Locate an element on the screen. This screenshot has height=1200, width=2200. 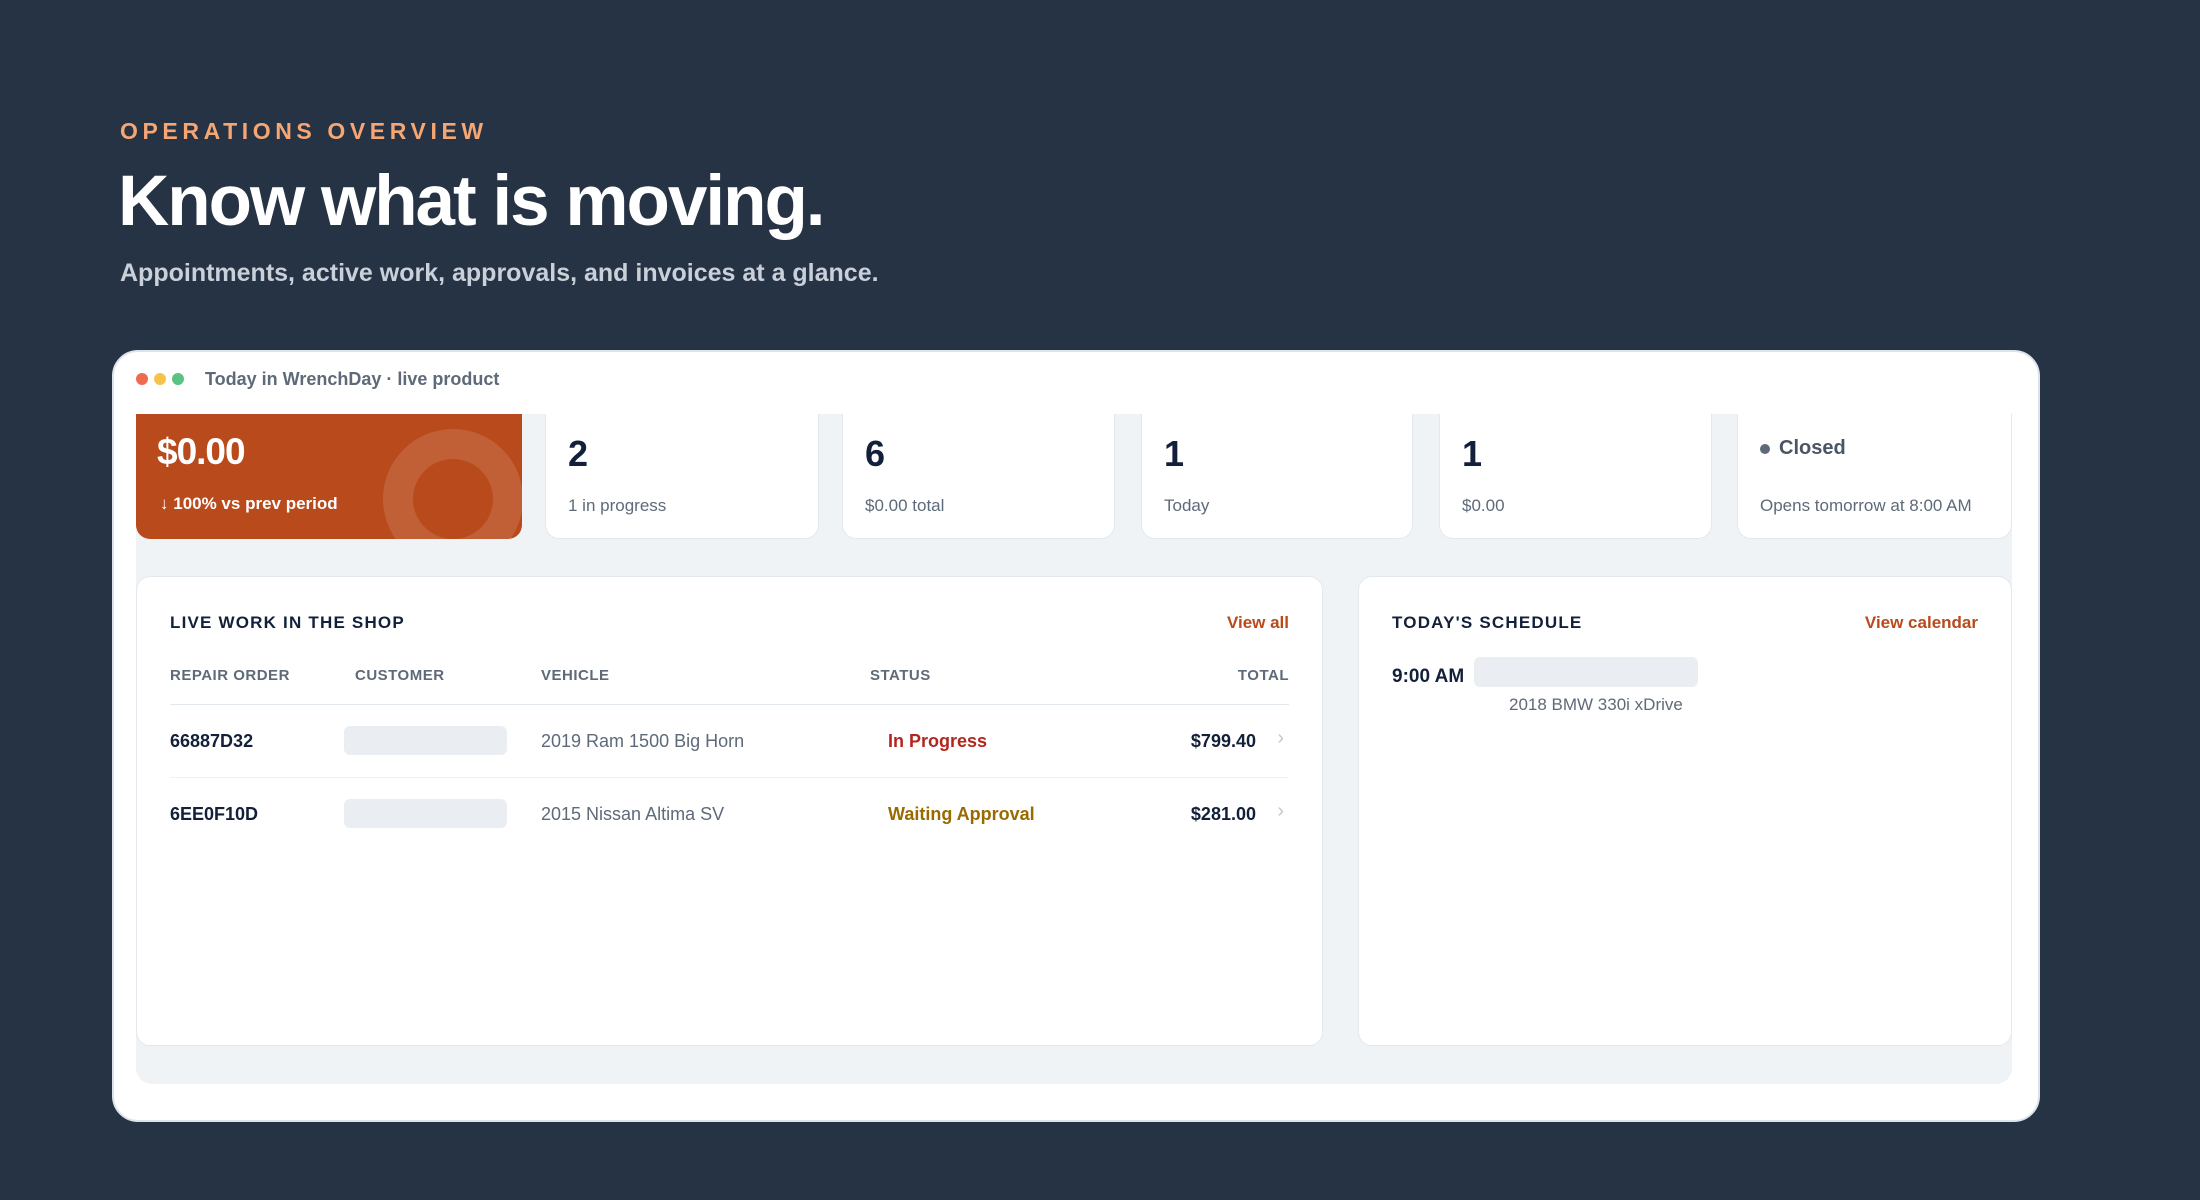
column-header-customer: CUSTOMER is located at coordinates (400, 675).